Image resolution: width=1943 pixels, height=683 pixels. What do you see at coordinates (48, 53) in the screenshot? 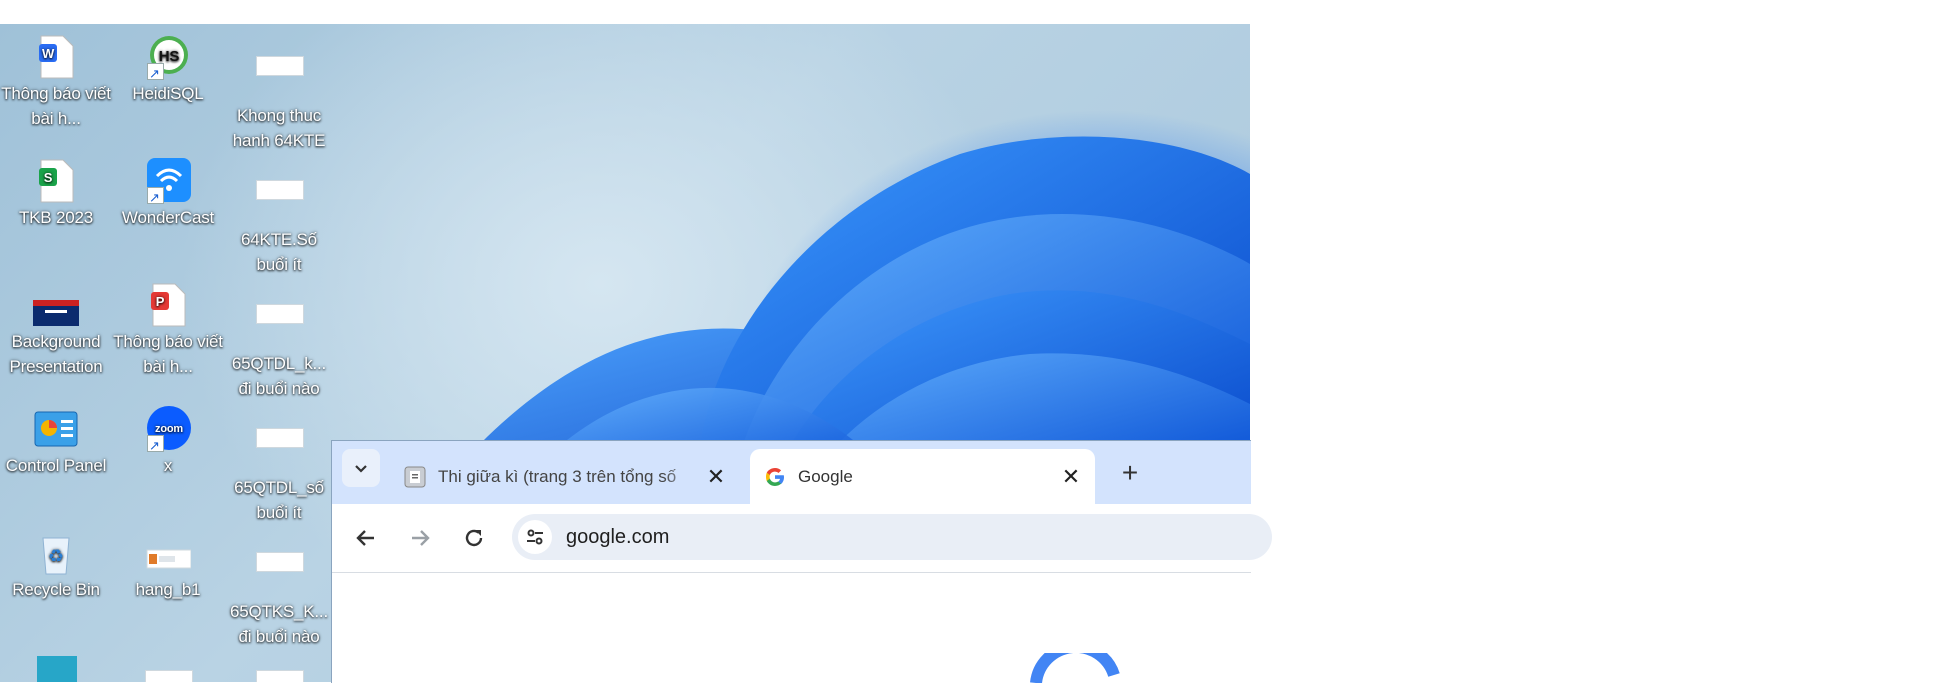
I see `svg-text: W` at bounding box center [48, 53].